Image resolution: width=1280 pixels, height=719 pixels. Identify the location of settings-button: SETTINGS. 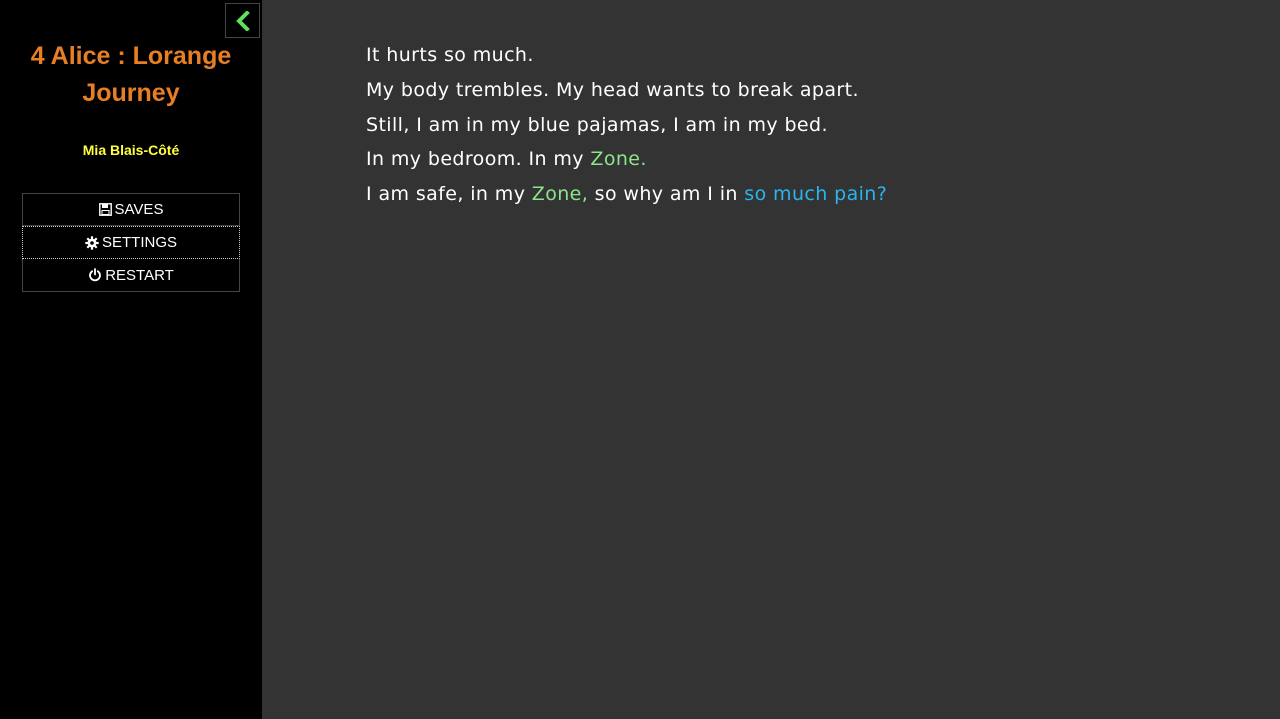
(131, 242).